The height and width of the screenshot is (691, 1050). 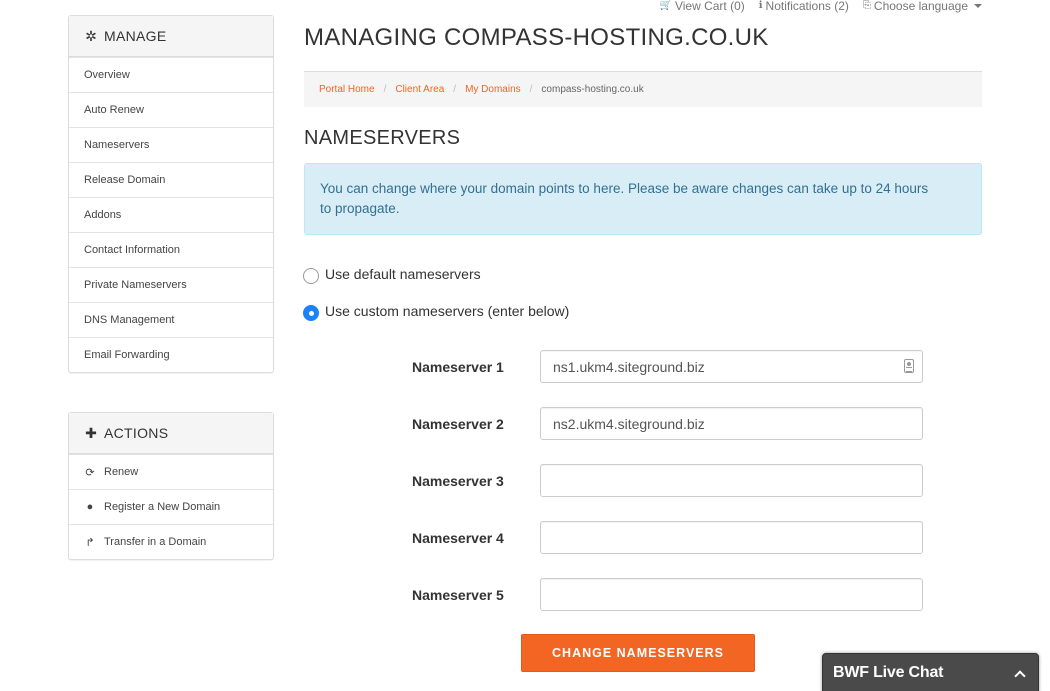 I want to click on sidebar-item-overview: Overview, so click(x=171, y=74).